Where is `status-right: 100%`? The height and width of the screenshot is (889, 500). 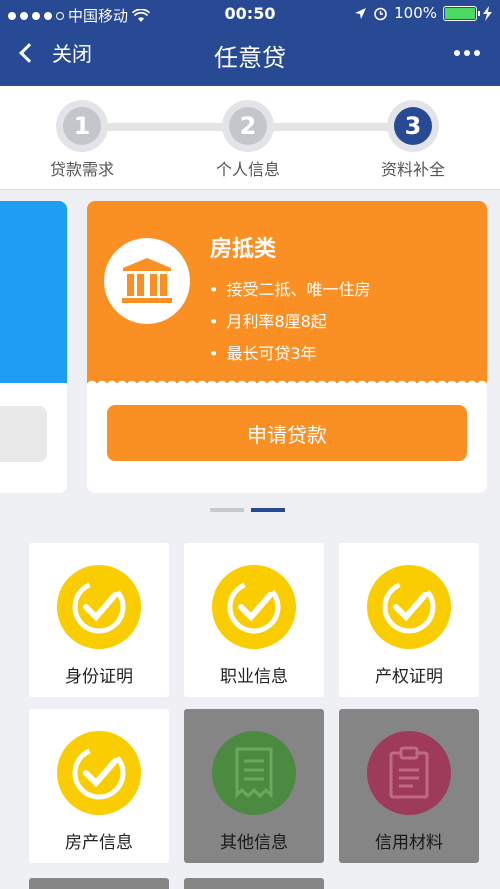
status-right: 100% is located at coordinates (423, 13).